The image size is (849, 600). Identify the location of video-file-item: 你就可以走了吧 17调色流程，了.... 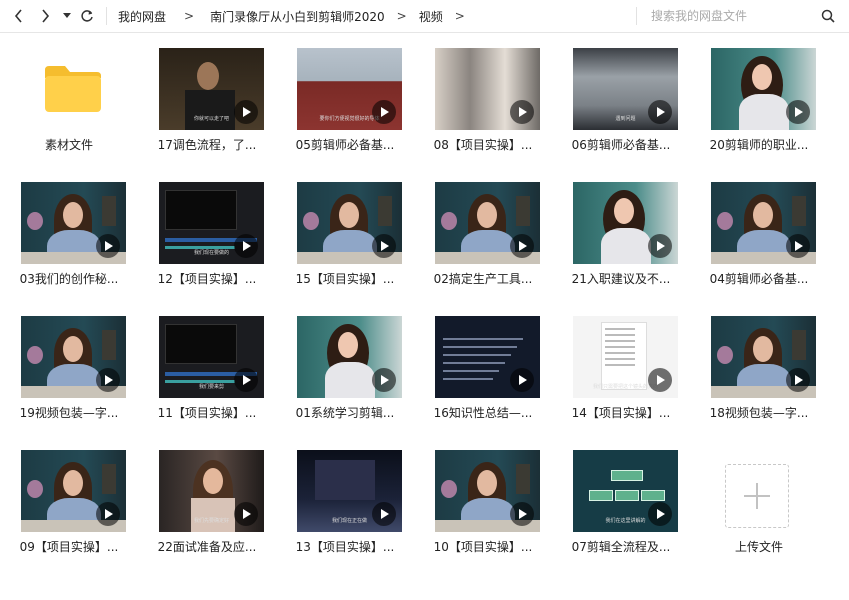
(207, 99).